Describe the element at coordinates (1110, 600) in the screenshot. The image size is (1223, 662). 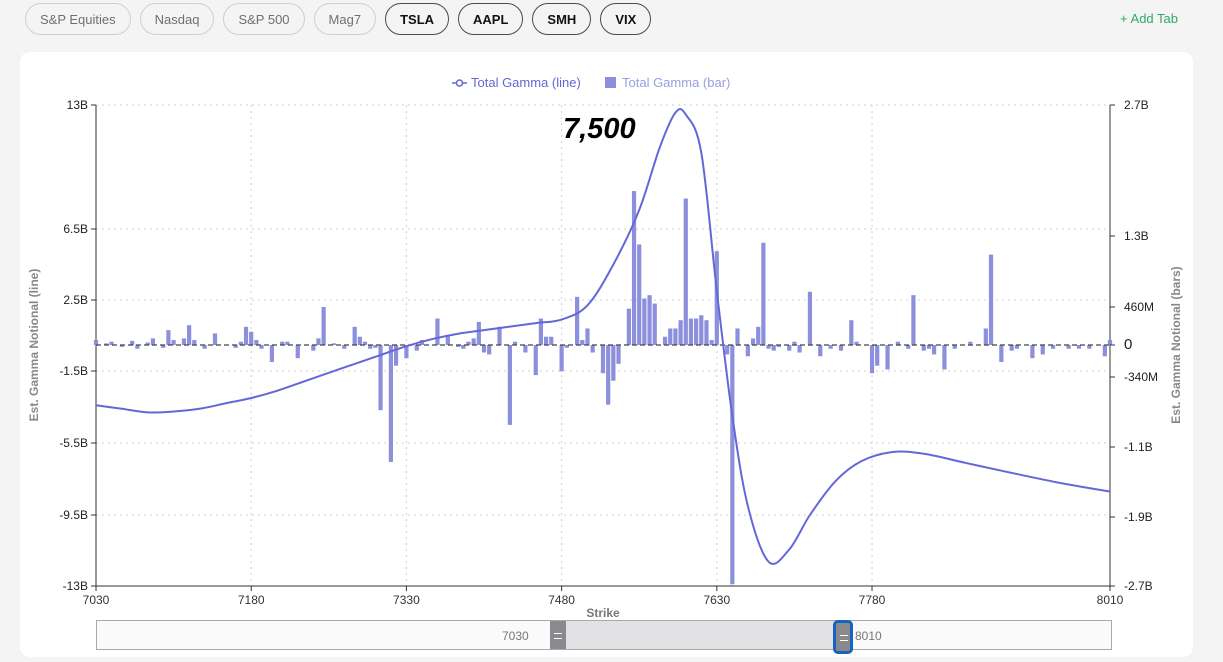
I see `x-tick-label: 8010` at that location.